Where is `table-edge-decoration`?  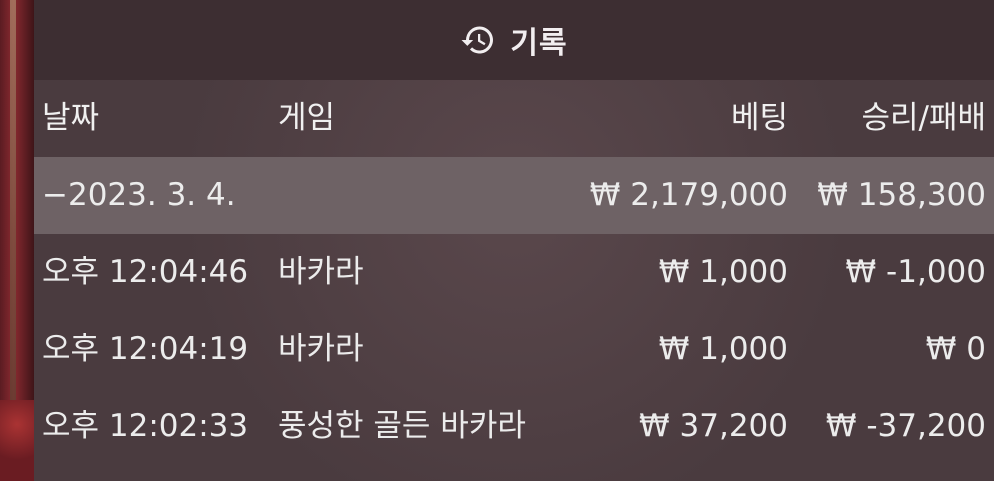
table-edge-decoration is located at coordinates (17, 240).